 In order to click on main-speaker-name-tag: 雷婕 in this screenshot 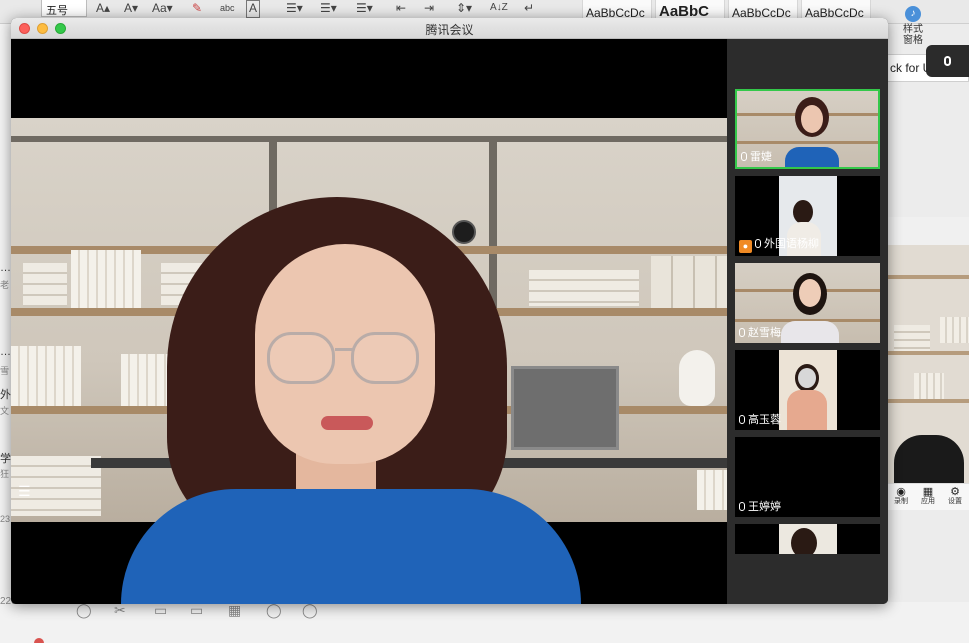, I will do `click(34, 603)`.